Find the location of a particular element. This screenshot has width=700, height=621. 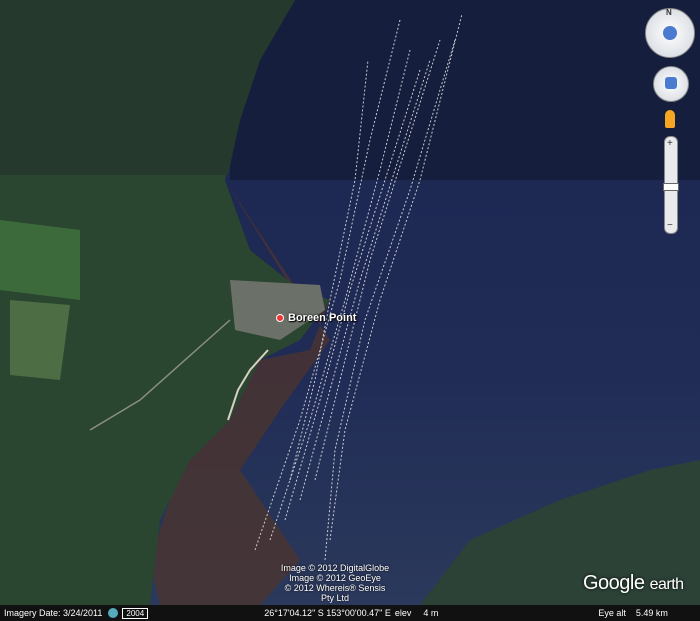

placemark-label: Boreen Point is located at coordinates (322, 318).